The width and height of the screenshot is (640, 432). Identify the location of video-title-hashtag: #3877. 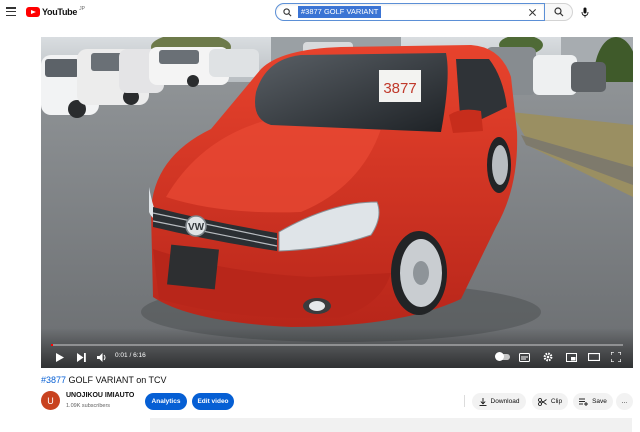
(53, 380).